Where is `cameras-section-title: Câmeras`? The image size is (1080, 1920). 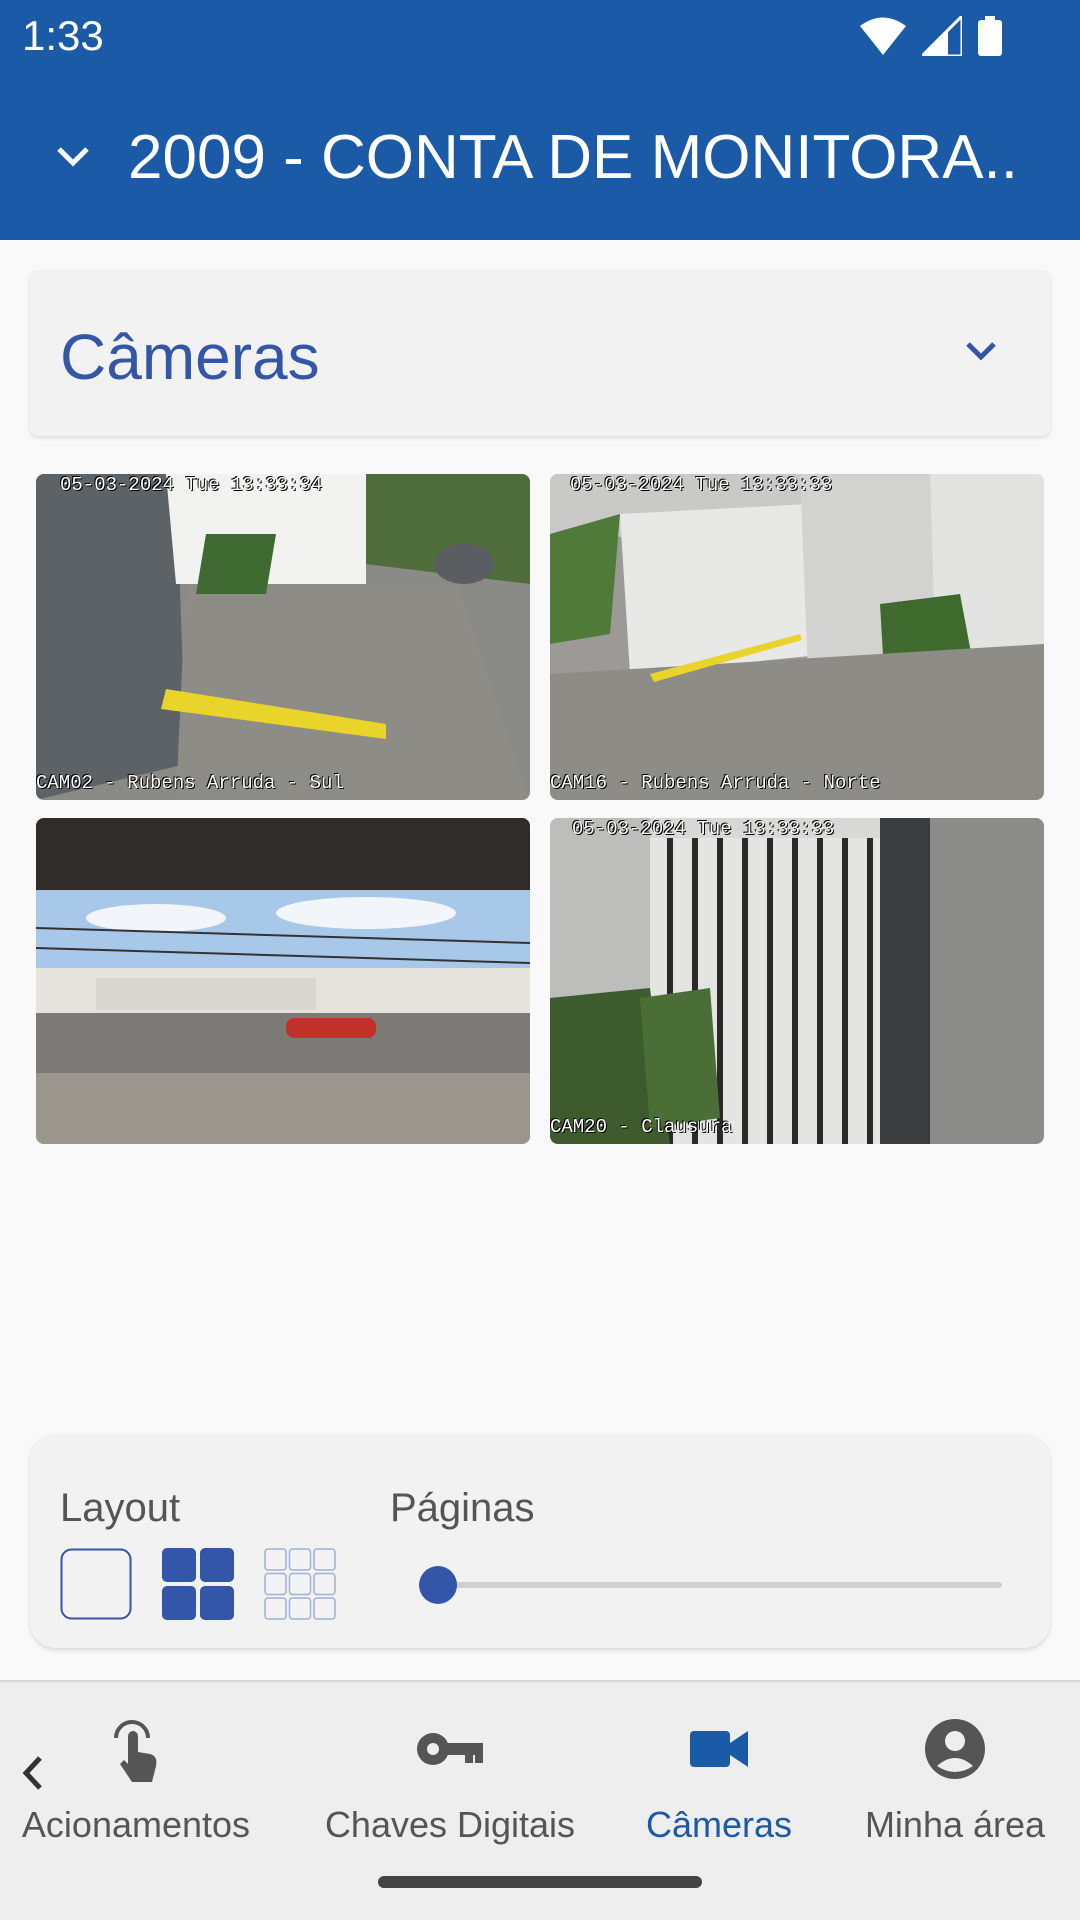
cameras-section-title: Câmeras is located at coordinates (190, 357).